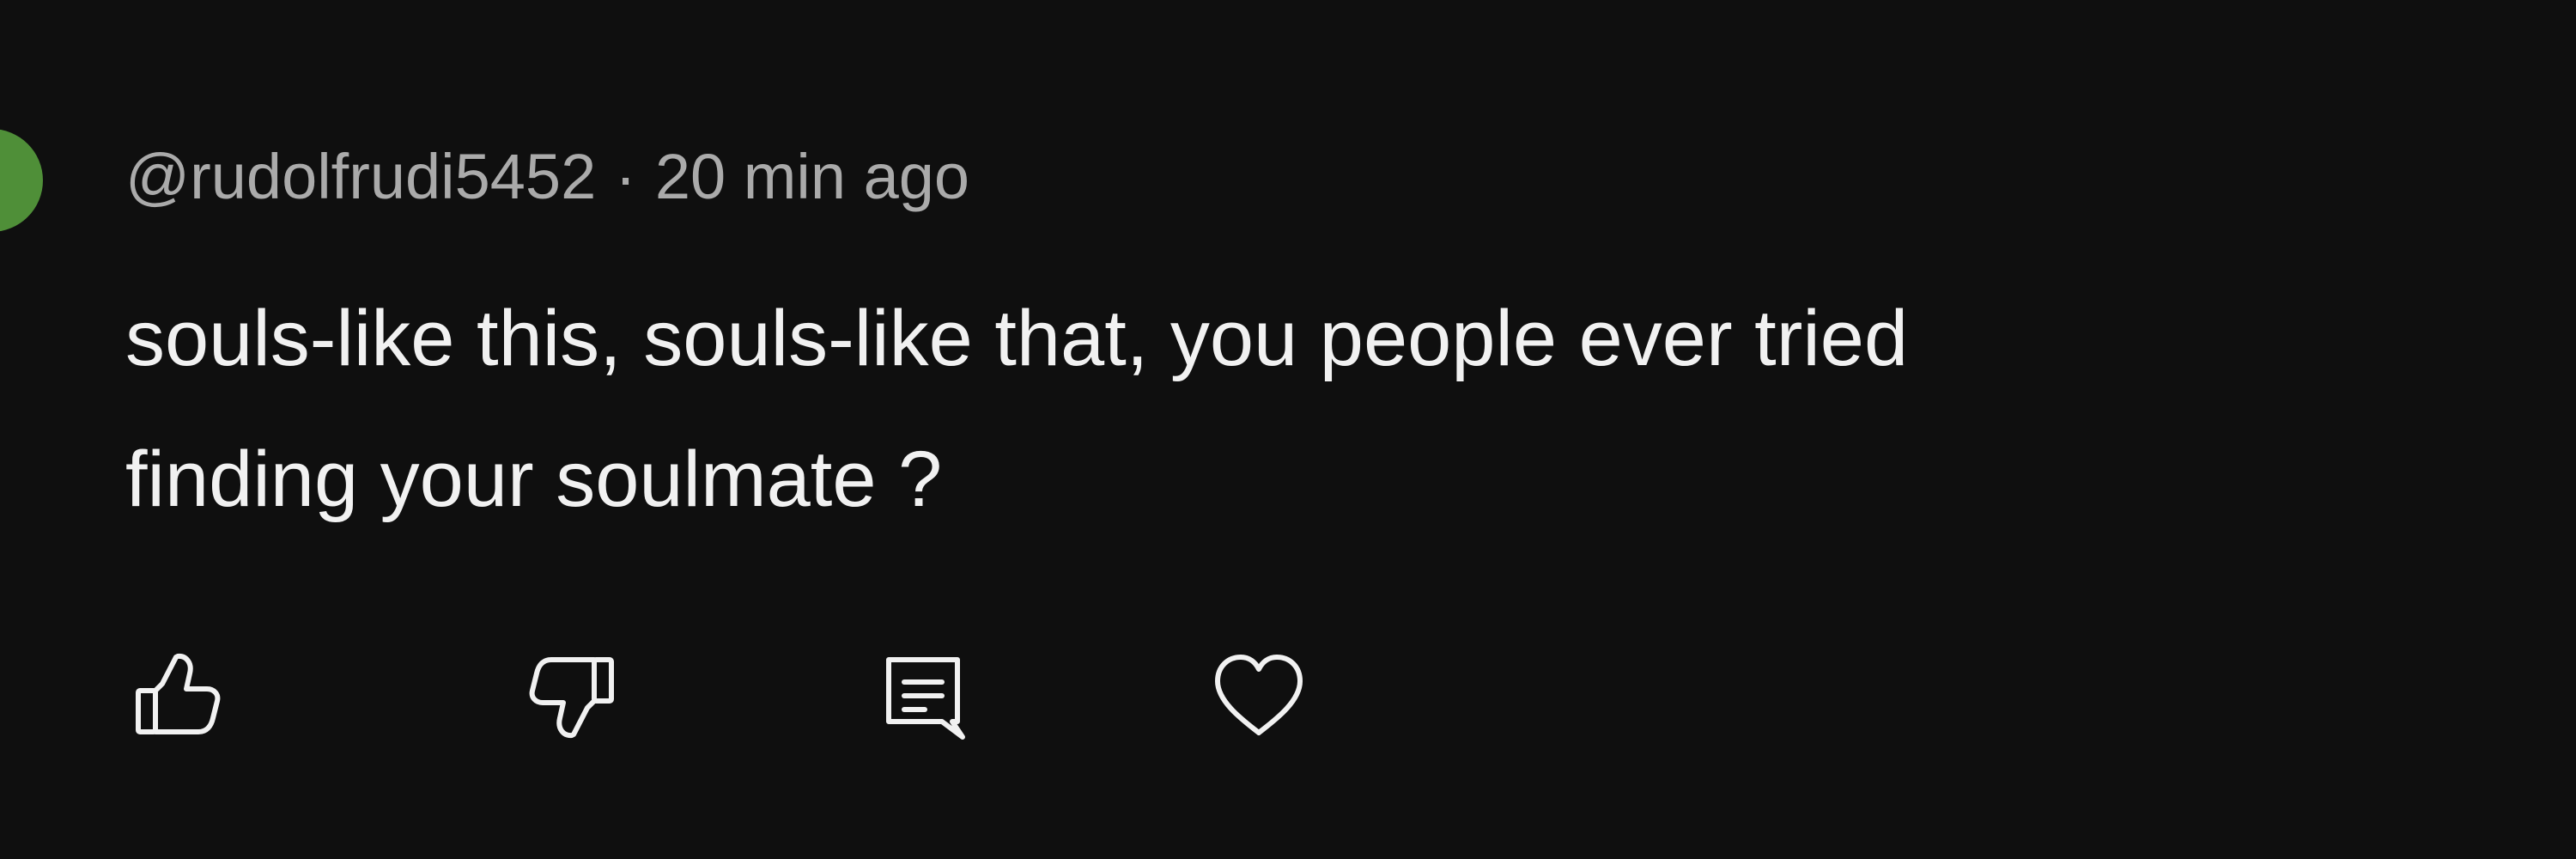  Describe the element at coordinates (812, 177) in the screenshot. I see `comment-timestamp: 20 min ago` at that location.